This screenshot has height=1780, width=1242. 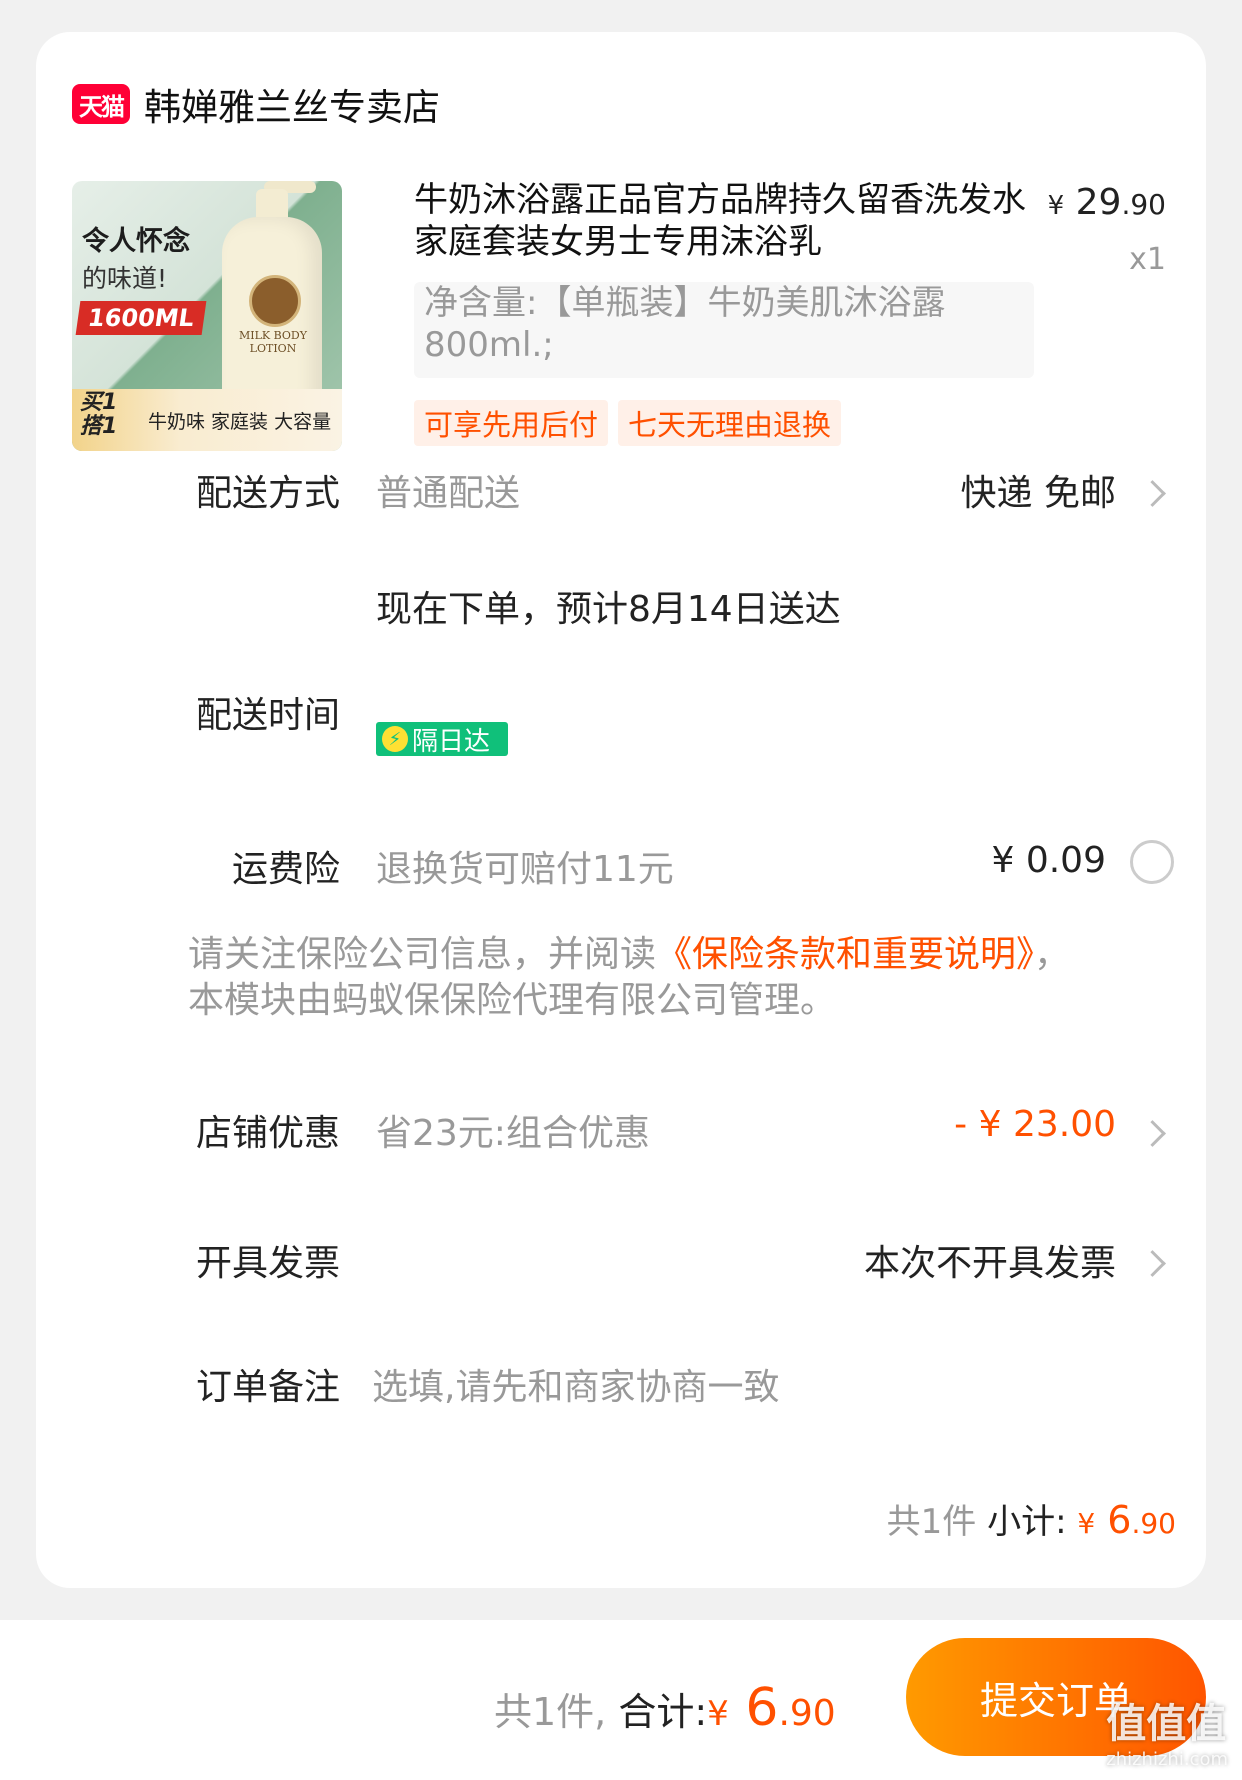 I want to click on product-price: ¥ 29.90, so click(x=1107, y=202).